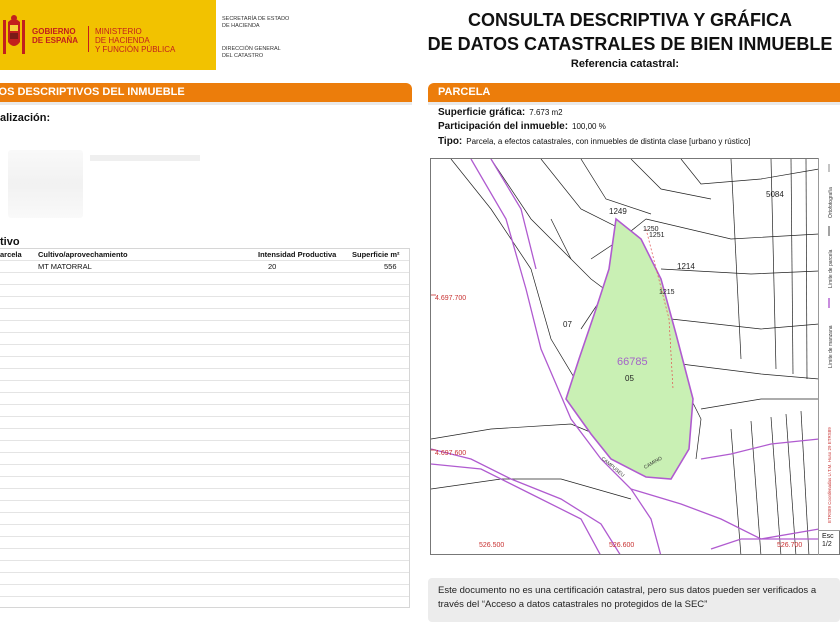 This screenshot has height=630, width=840. What do you see at coordinates (55, 36) in the screenshot?
I see `gobierno-text: GOBIERNO DE ESPAÑA` at bounding box center [55, 36].